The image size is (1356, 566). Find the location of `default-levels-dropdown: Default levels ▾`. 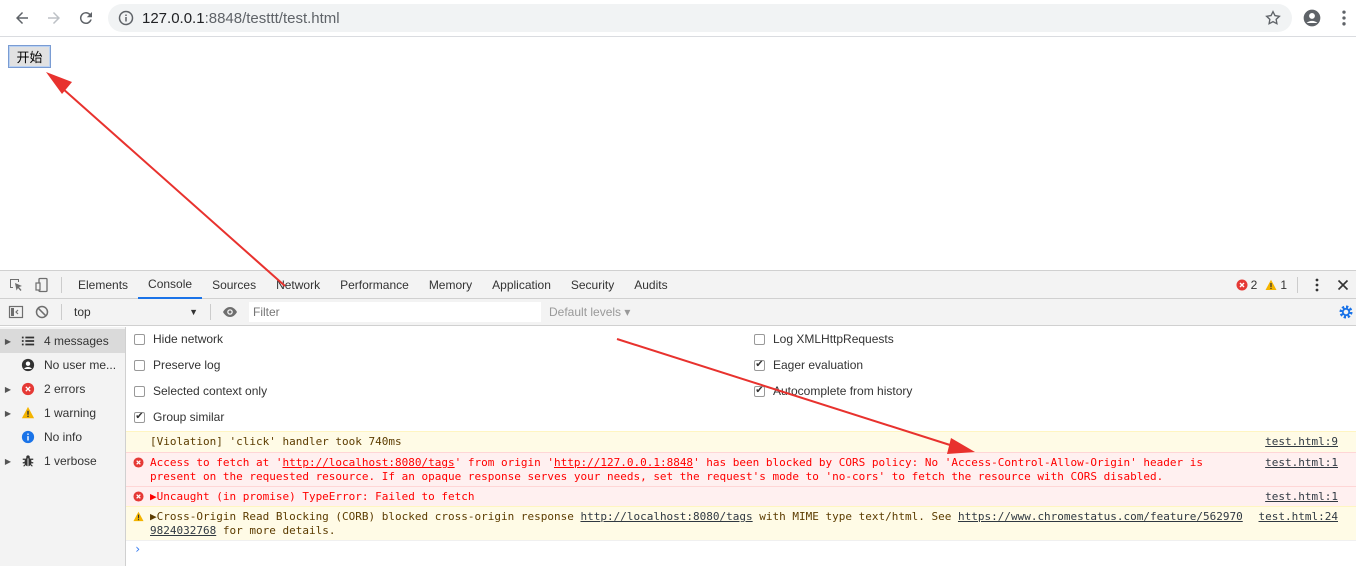

default-levels-dropdown: Default levels ▾ is located at coordinates (589, 312).